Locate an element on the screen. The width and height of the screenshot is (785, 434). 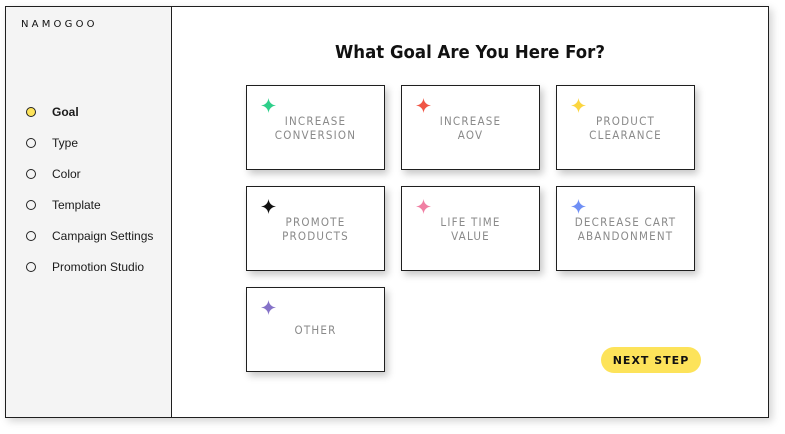
goal-card-label: INCREASE AOV is located at coordinates (470, 127).